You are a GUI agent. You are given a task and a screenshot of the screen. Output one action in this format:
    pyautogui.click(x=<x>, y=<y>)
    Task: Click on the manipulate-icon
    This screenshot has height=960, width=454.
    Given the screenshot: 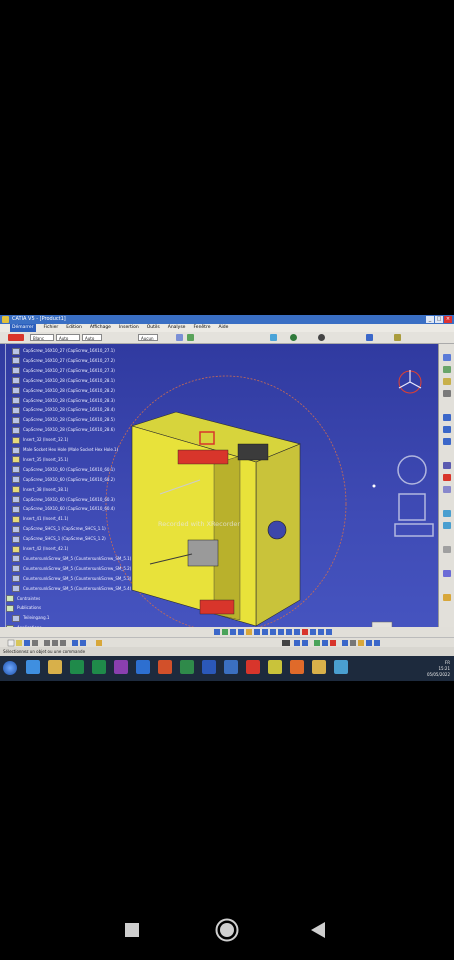 What is the action you would take?
    pyautogui.click(x=447, y=513)
    